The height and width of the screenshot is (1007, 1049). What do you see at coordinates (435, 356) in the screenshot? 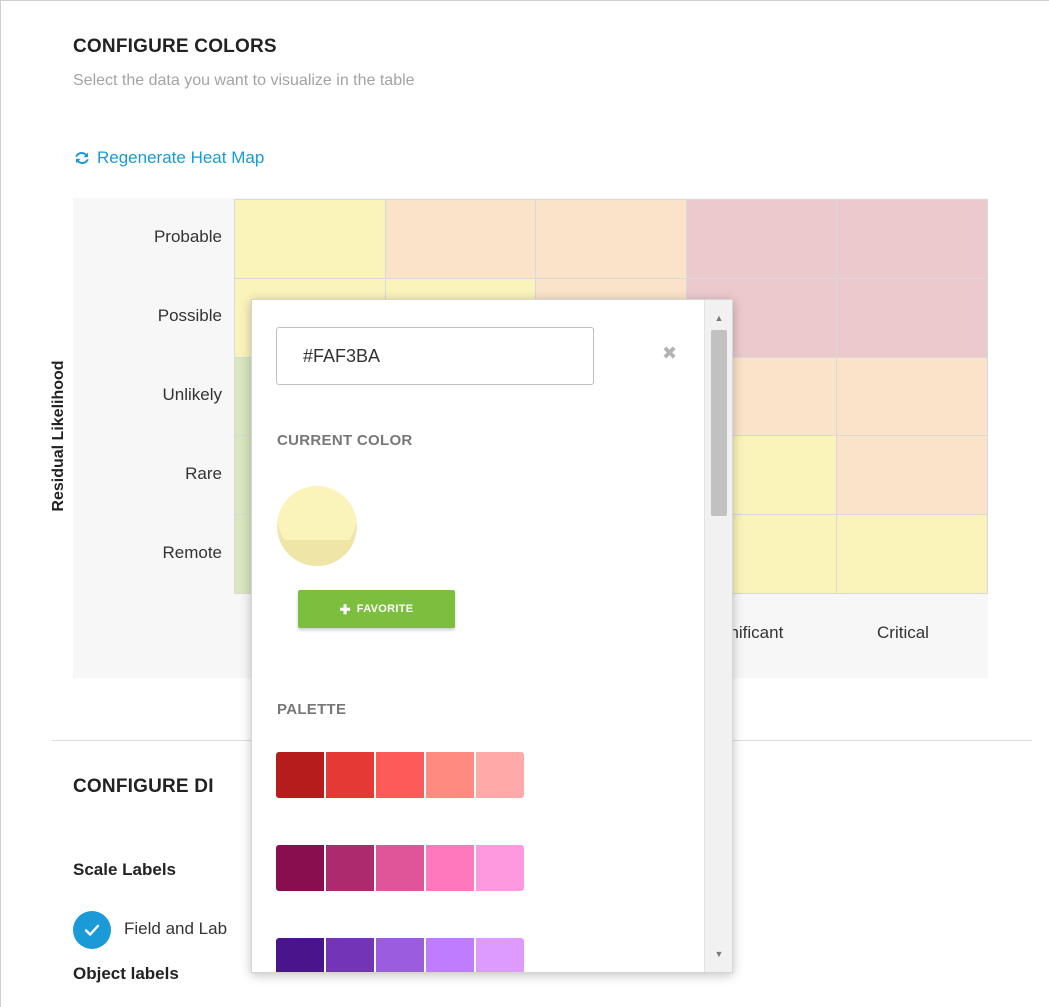
I see `hex-color-input` at bounding box center [435, 356].